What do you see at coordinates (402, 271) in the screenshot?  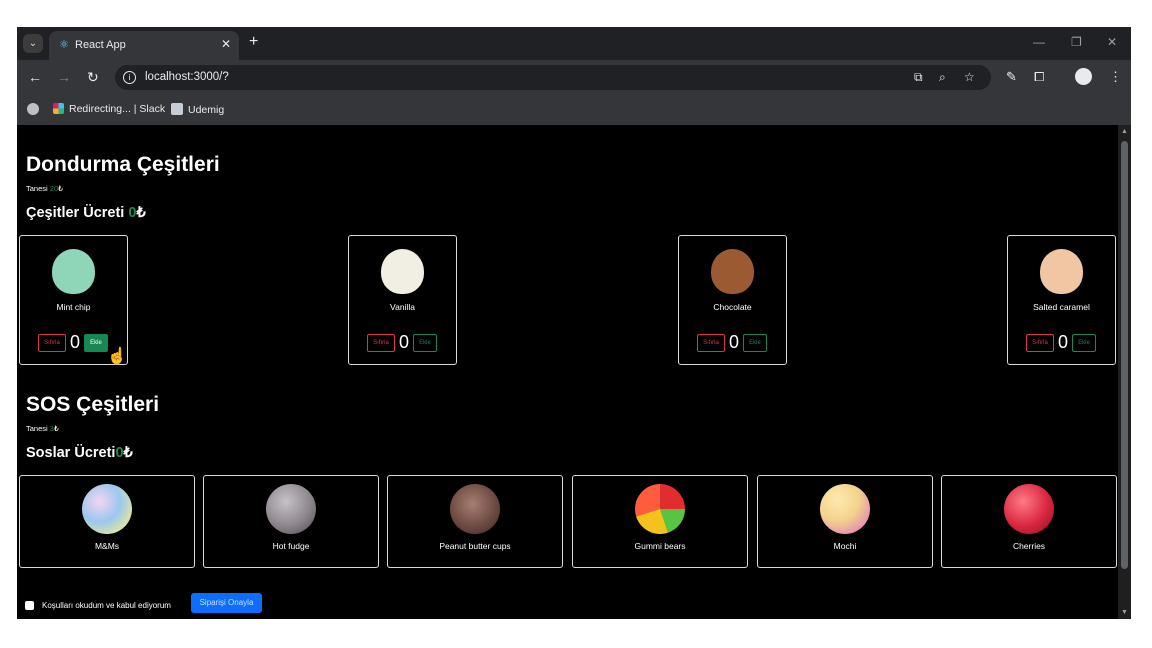 I see `vanilla-image` at bounding box center [402, 271].